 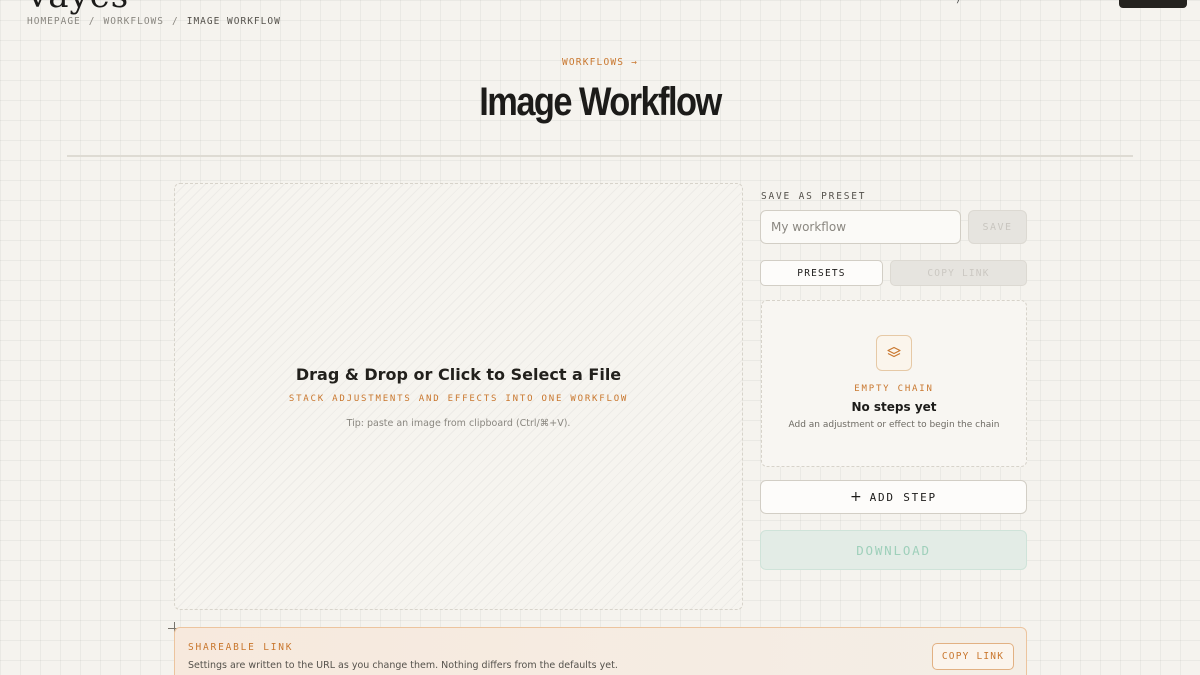 What do you see at coordinates (997, 227) in the screenshot?
I see `save-preset-button: SAVE` at bounding box center [997, 227].